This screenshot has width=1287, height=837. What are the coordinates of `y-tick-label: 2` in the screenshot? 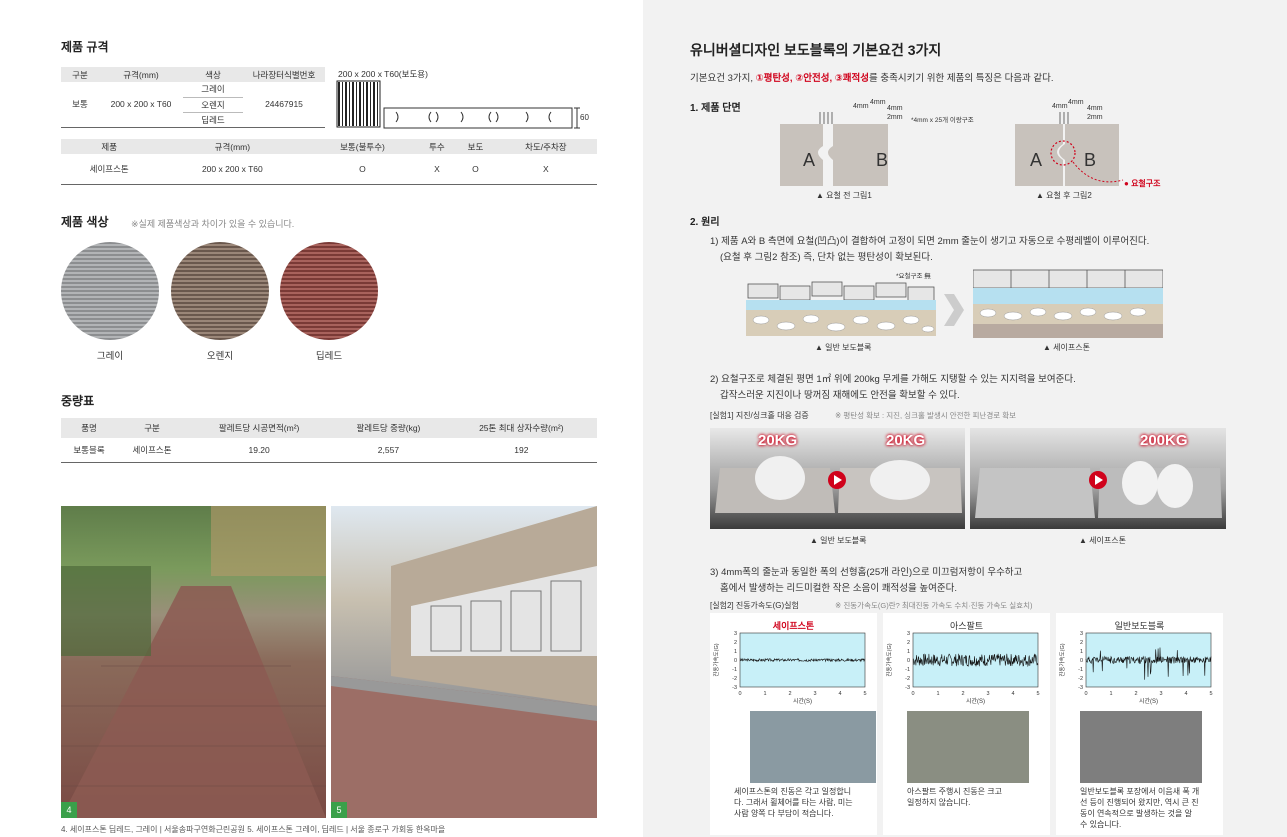 It's located at (735, 643).